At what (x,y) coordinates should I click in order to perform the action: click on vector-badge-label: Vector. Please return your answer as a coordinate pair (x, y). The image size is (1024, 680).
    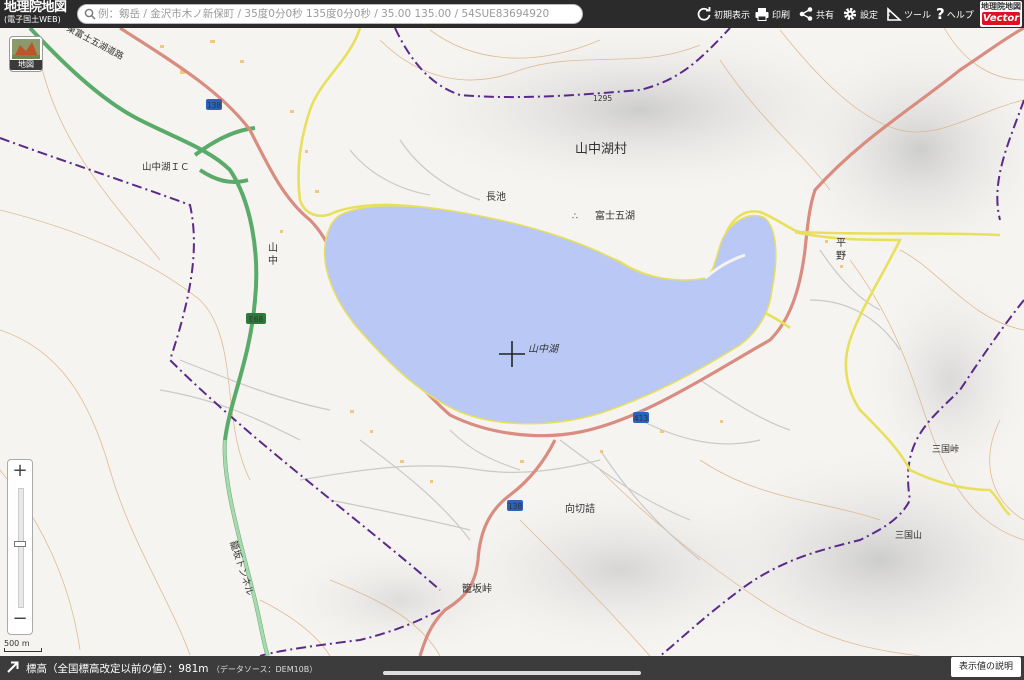
    Looking at the image, I should click on (1001, 18).